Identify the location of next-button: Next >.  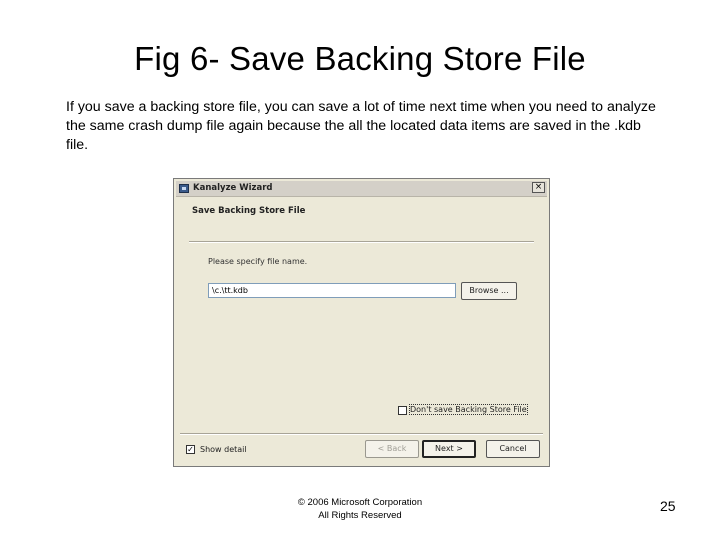
(449, 449).